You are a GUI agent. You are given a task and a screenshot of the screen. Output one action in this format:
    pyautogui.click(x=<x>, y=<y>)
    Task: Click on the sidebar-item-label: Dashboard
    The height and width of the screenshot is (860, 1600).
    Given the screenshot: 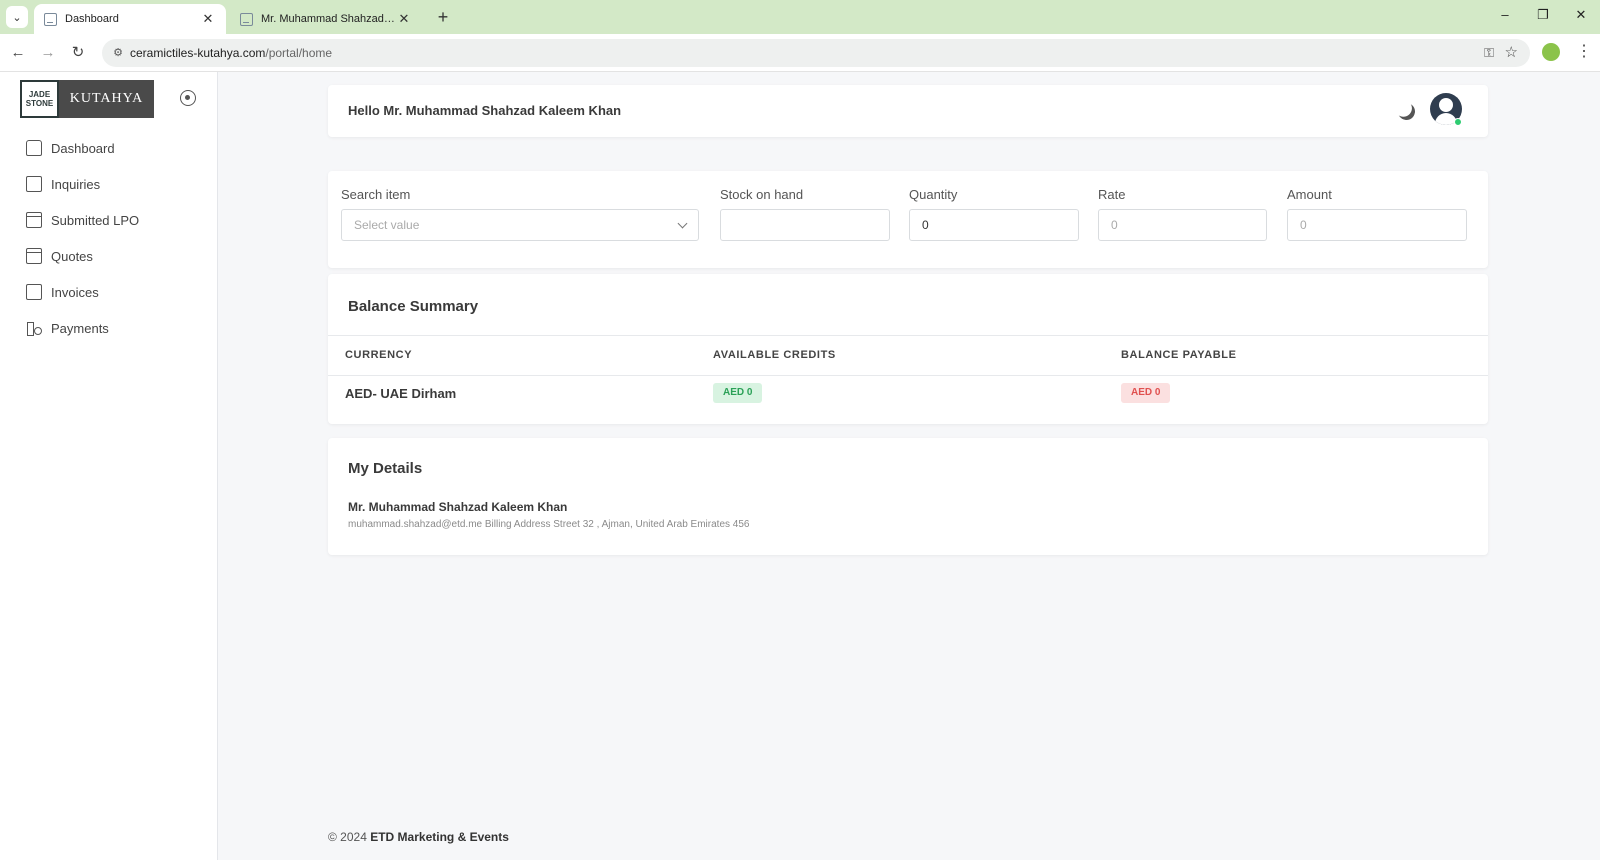 What is the action you would take?
    pyautogui.click(x=83, y=148)
    